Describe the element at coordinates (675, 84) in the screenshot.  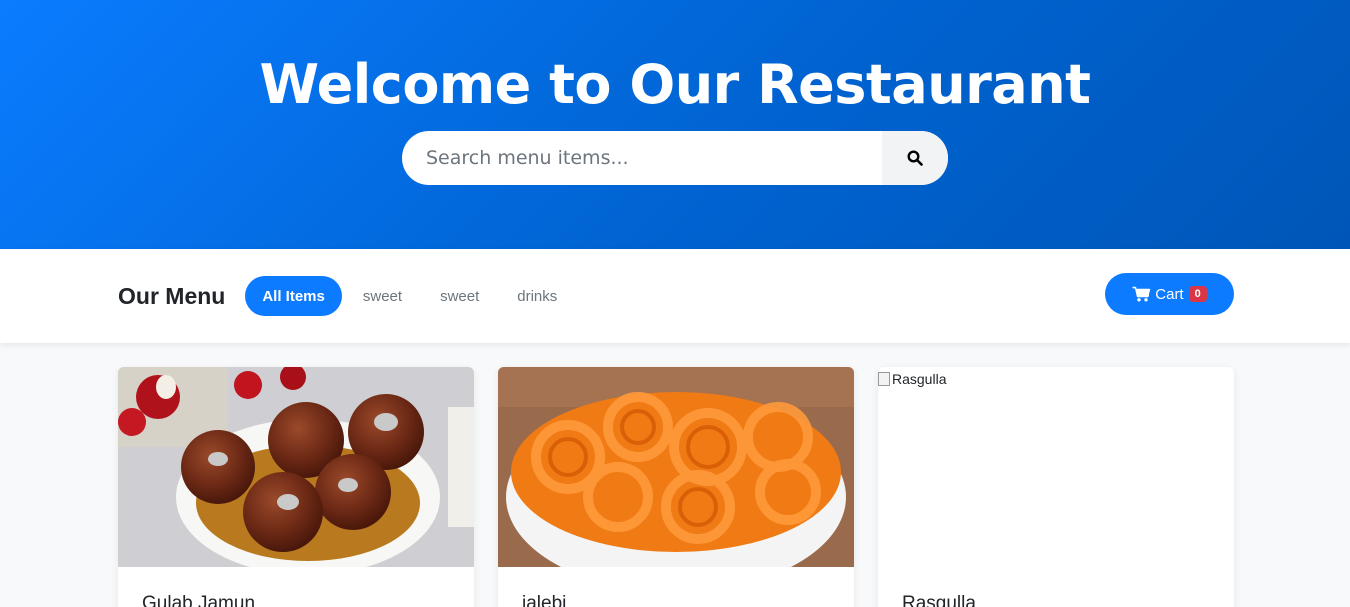
I see `page-title: Welcome to Our Restaurant` at that location.